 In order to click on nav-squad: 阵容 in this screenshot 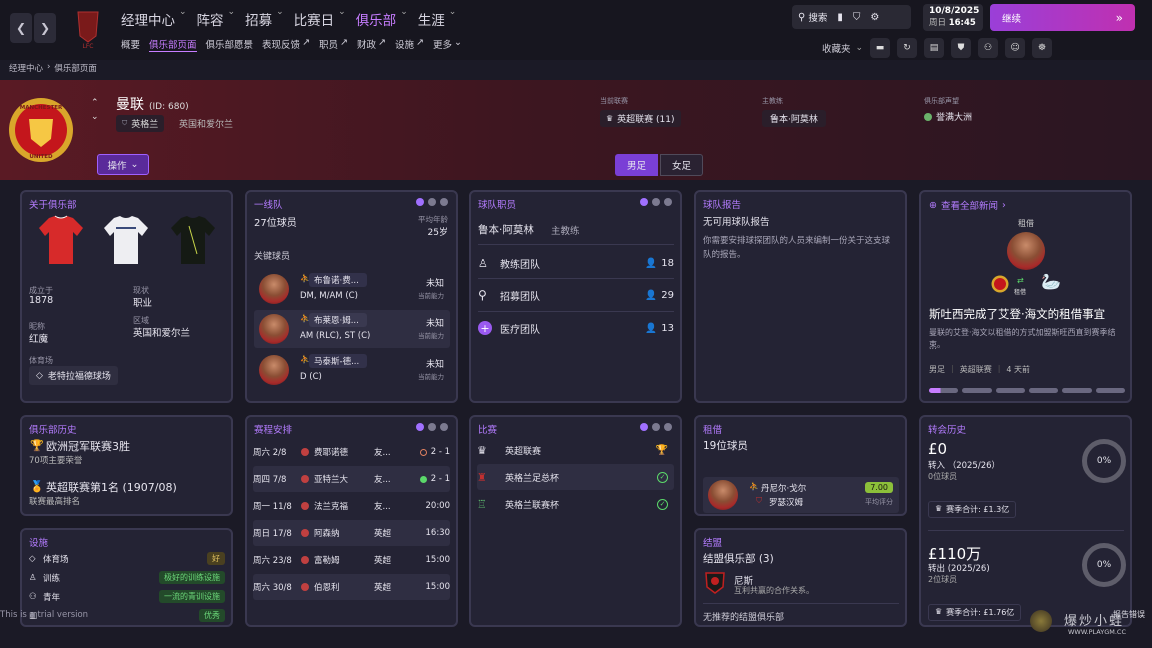, I will do `click(210, 19)`.